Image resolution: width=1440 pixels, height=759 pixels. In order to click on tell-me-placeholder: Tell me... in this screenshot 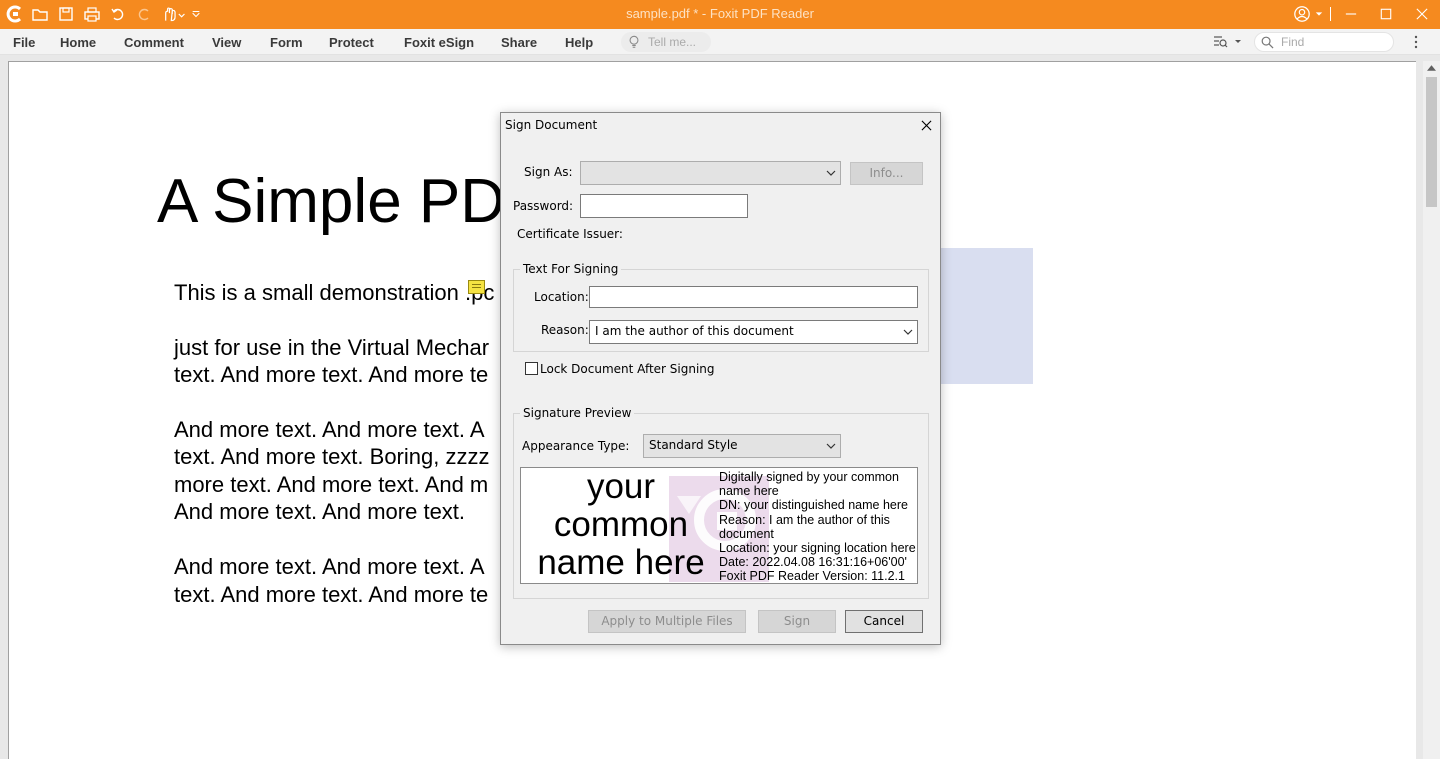, I will do `click(672, 42)`.